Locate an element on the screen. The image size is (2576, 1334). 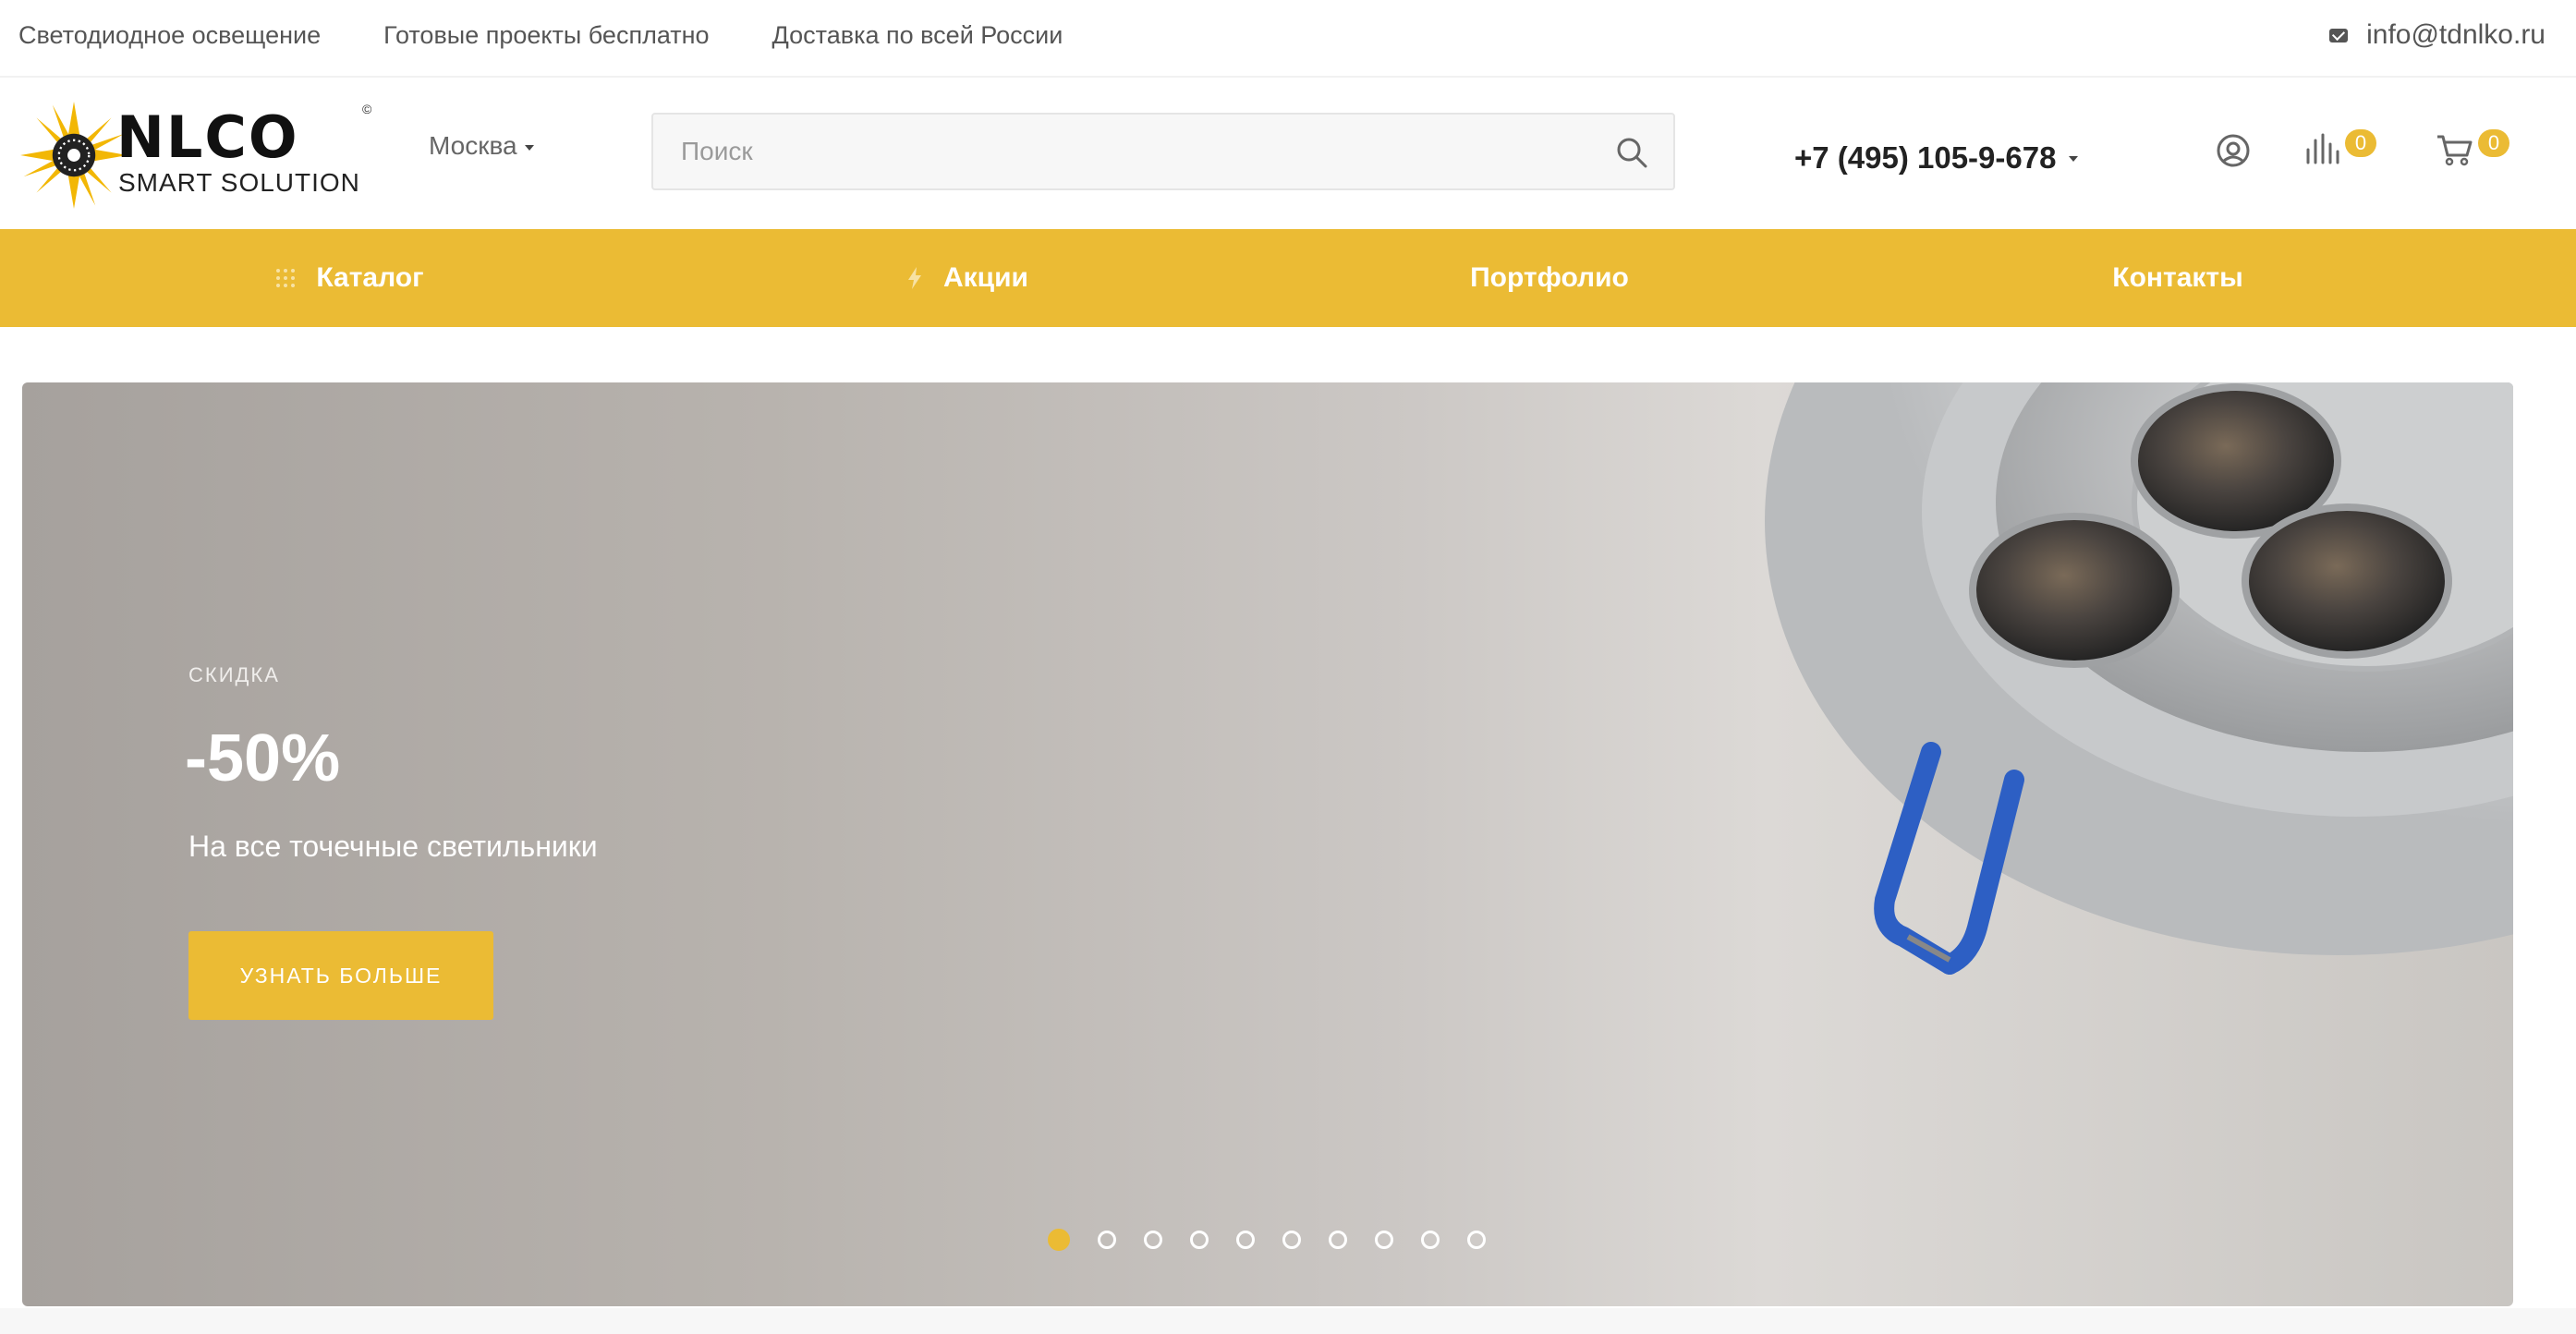
search-box is located at coordinates (1163, 151).